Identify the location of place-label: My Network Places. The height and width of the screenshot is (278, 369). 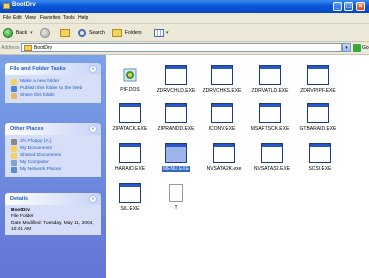
(41, 169).